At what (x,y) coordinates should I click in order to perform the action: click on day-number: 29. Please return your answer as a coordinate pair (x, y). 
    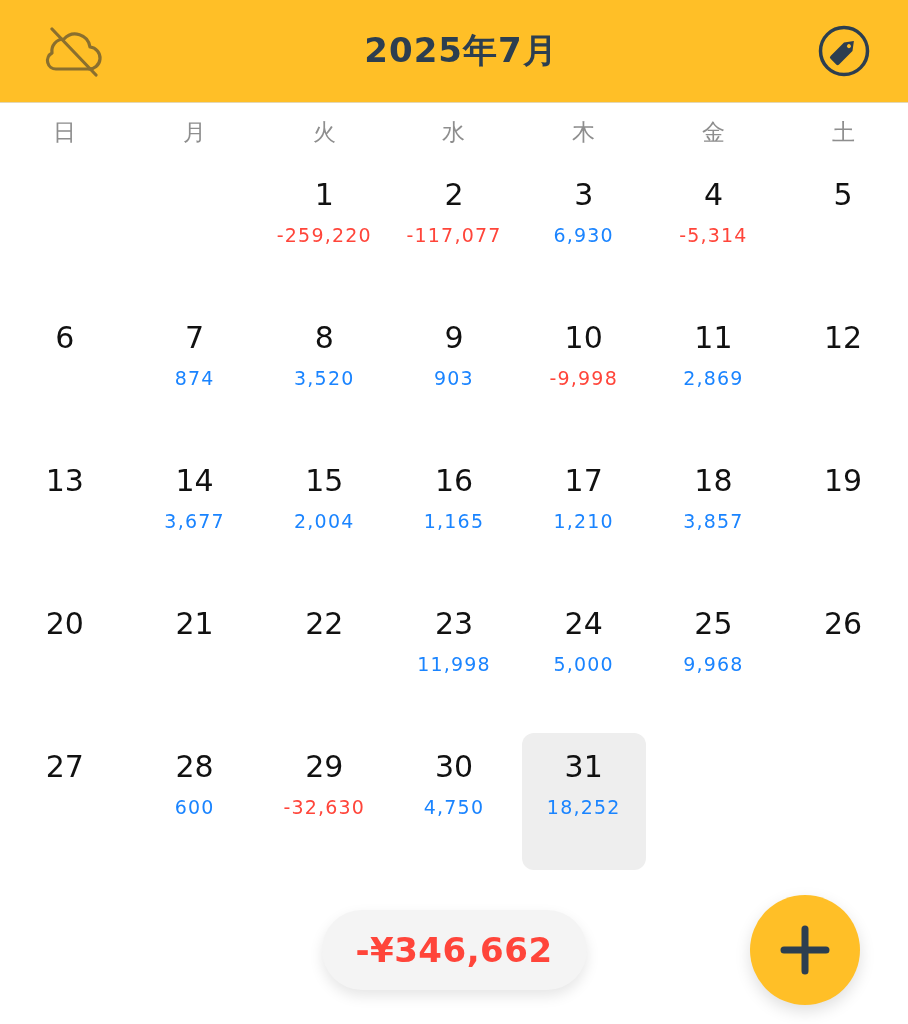
    Looking at the image, I should click on (324, 767).